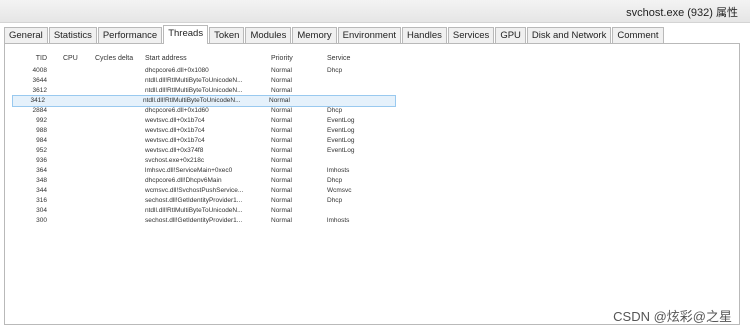  Describe the element at coordinates (296, 59) in the screenshot. I see `column-header-priority: Priority` at that location.